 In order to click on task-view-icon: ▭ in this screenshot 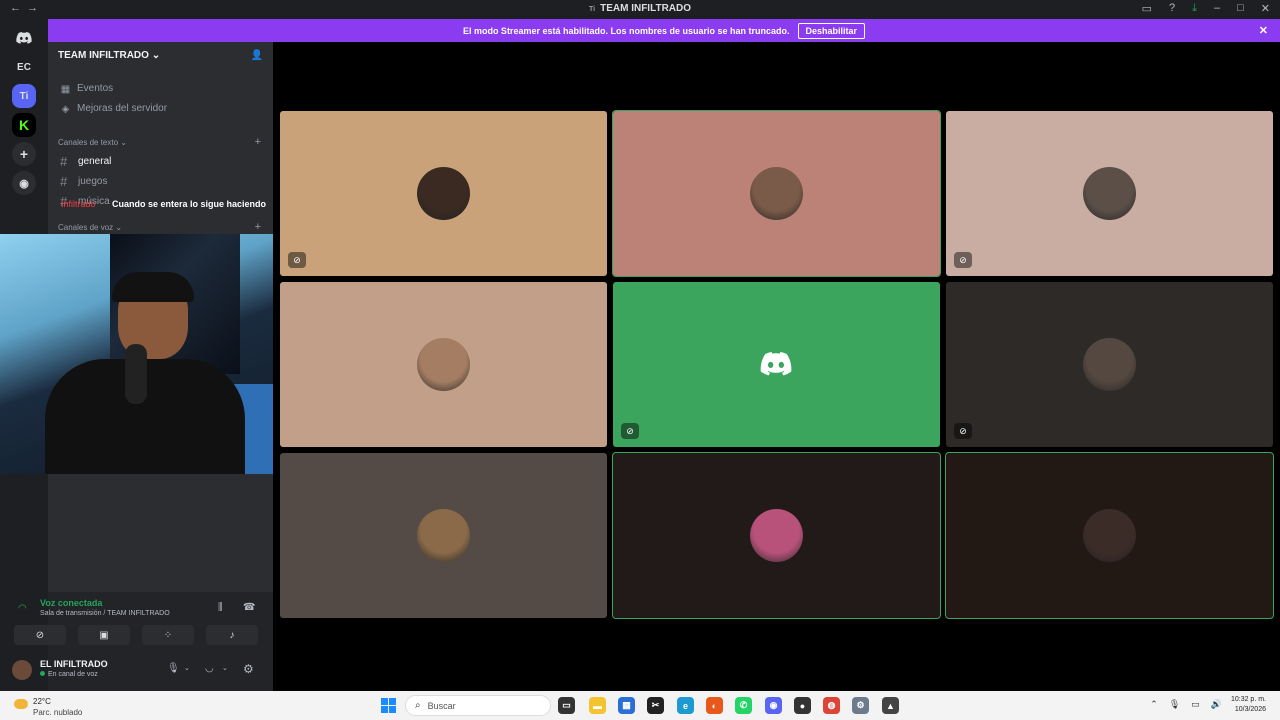, I will do `click(566, 705)`.